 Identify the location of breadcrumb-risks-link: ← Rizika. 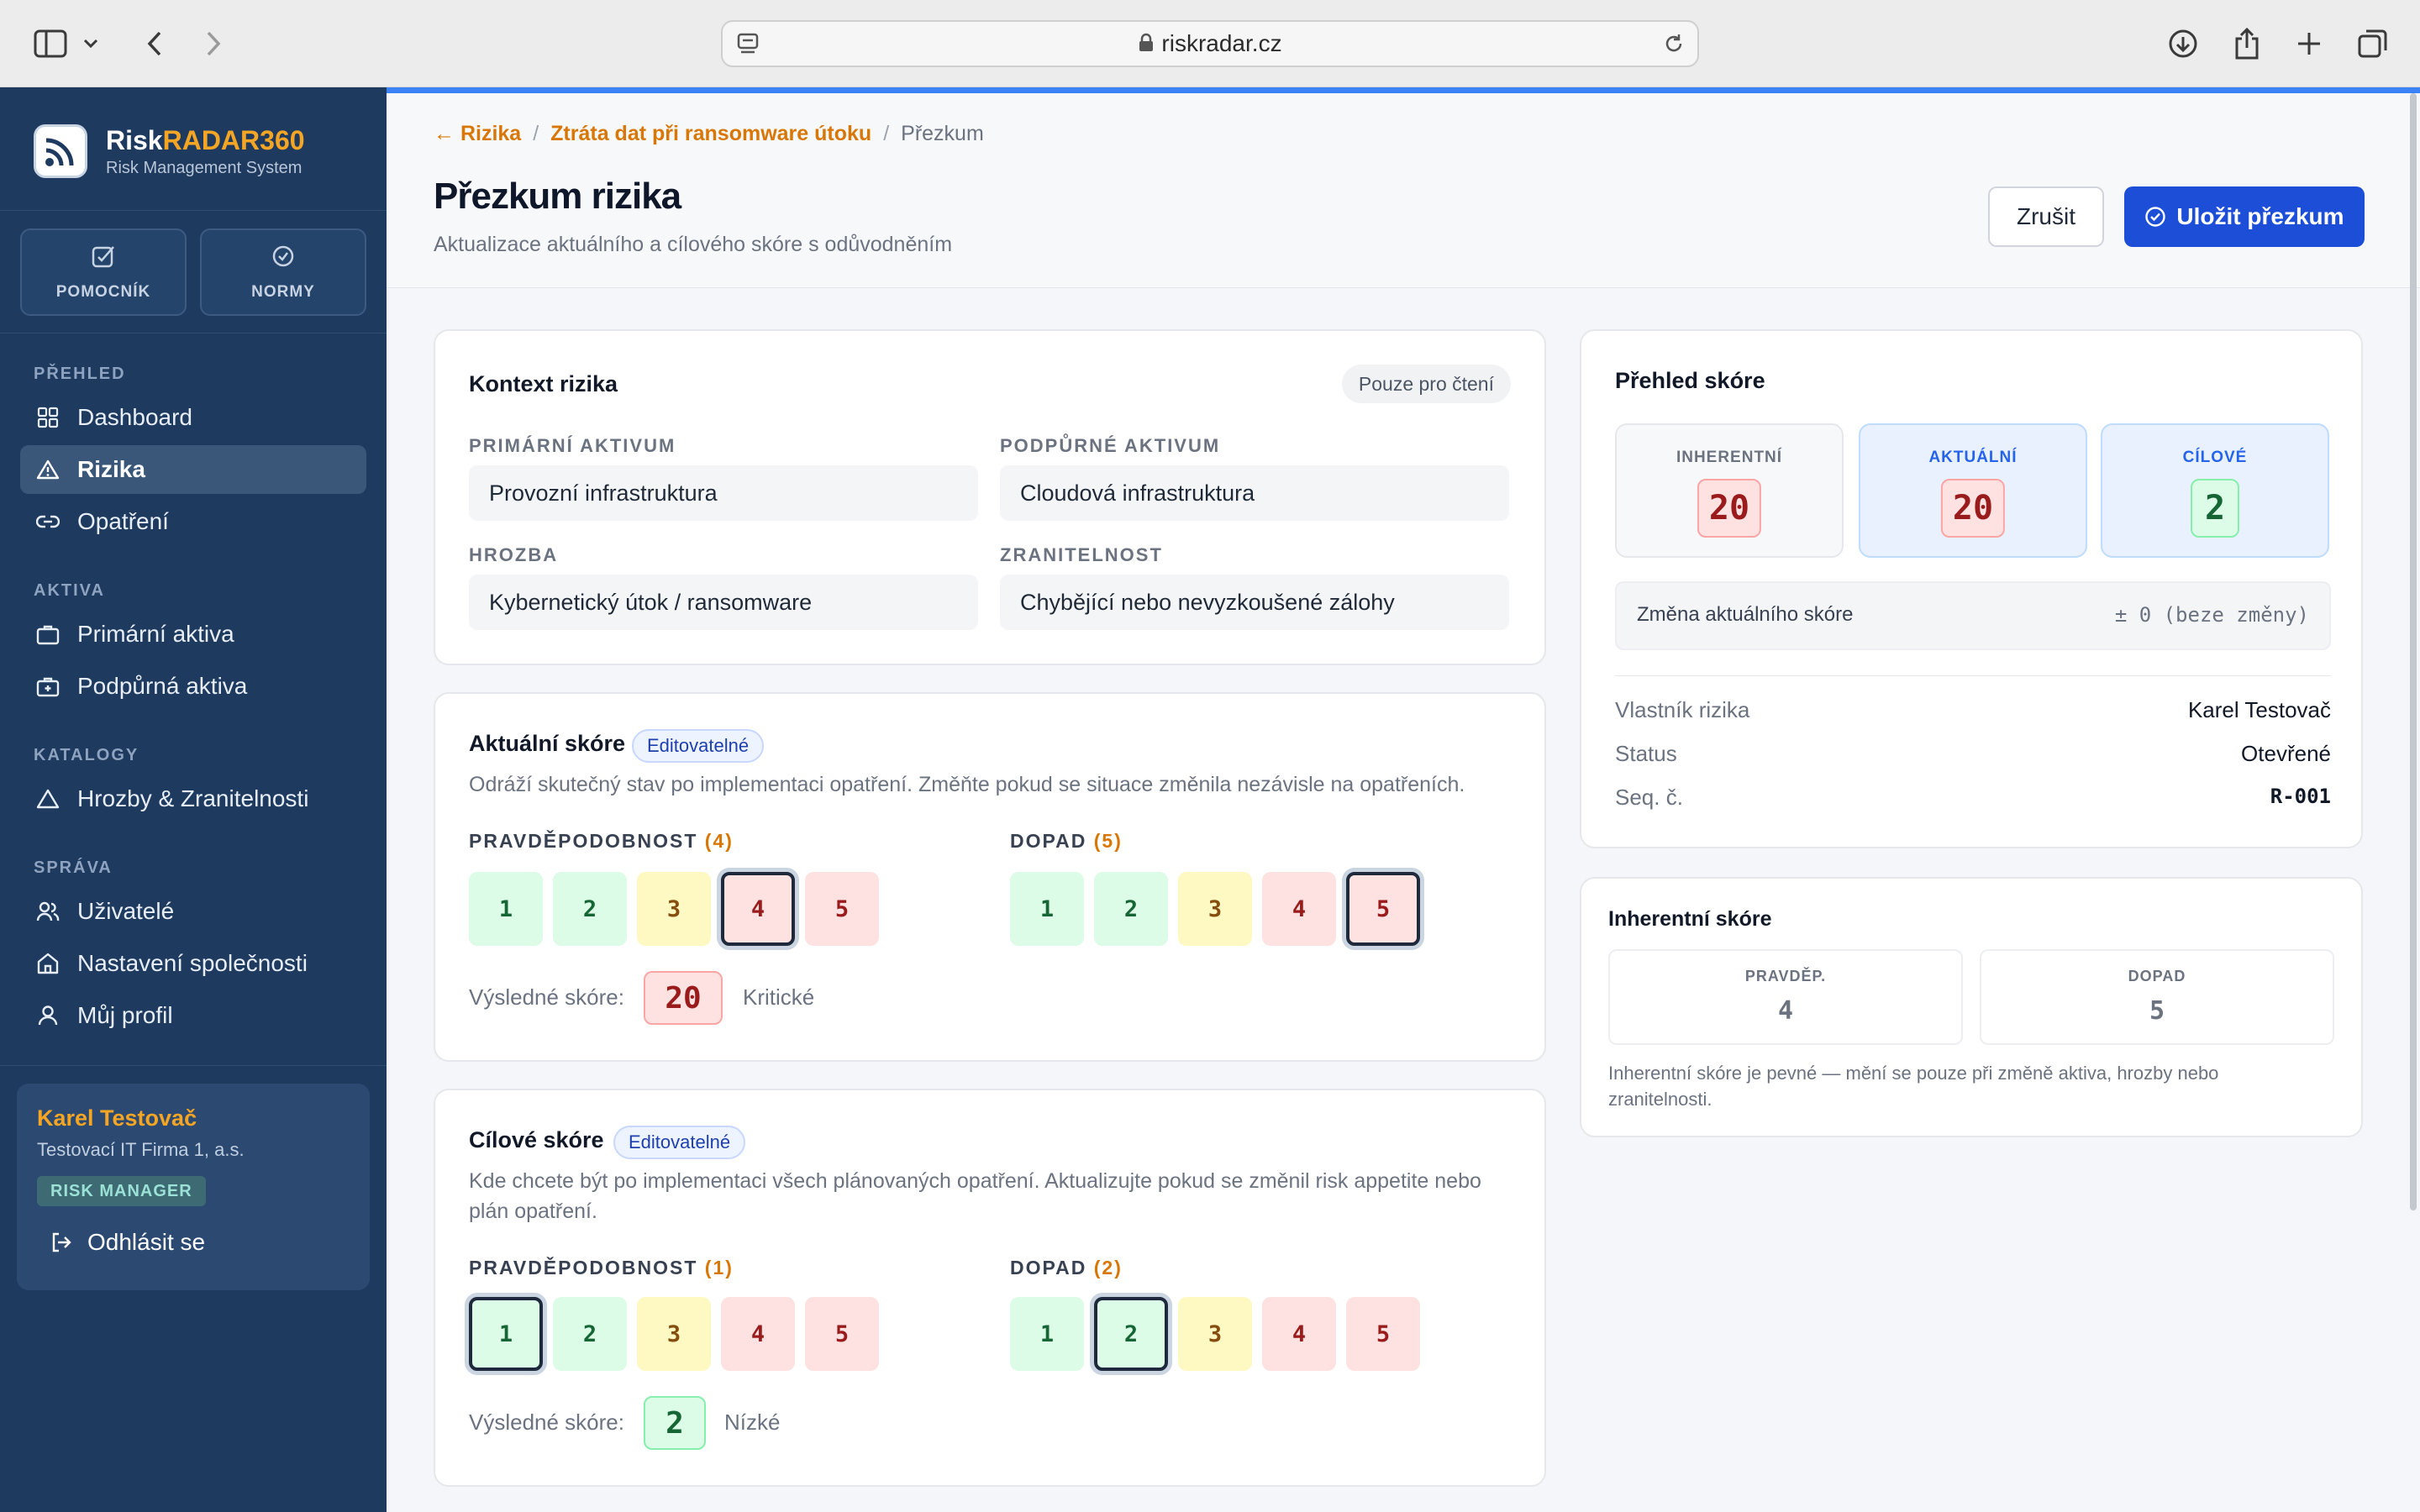
(478, 134).